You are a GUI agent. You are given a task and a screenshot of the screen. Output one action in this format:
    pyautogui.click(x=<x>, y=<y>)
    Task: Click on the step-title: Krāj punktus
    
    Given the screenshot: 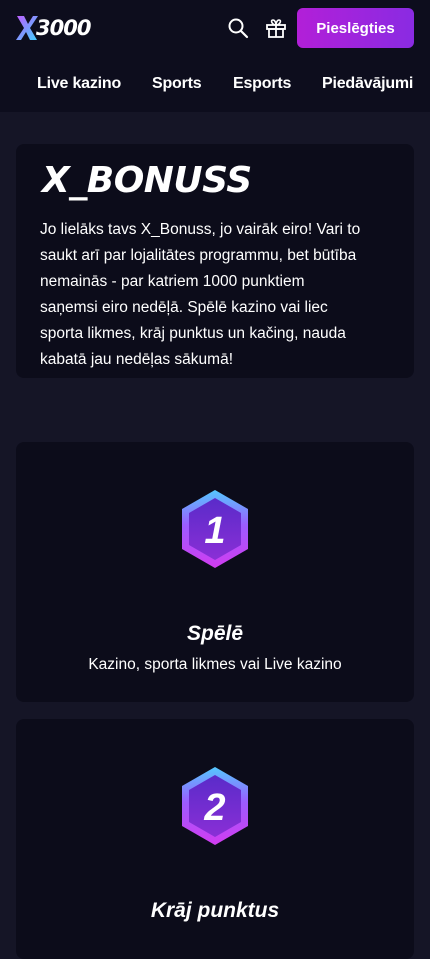 What is the action you would take?
    pyautogui.click(x=215, y=910)
    